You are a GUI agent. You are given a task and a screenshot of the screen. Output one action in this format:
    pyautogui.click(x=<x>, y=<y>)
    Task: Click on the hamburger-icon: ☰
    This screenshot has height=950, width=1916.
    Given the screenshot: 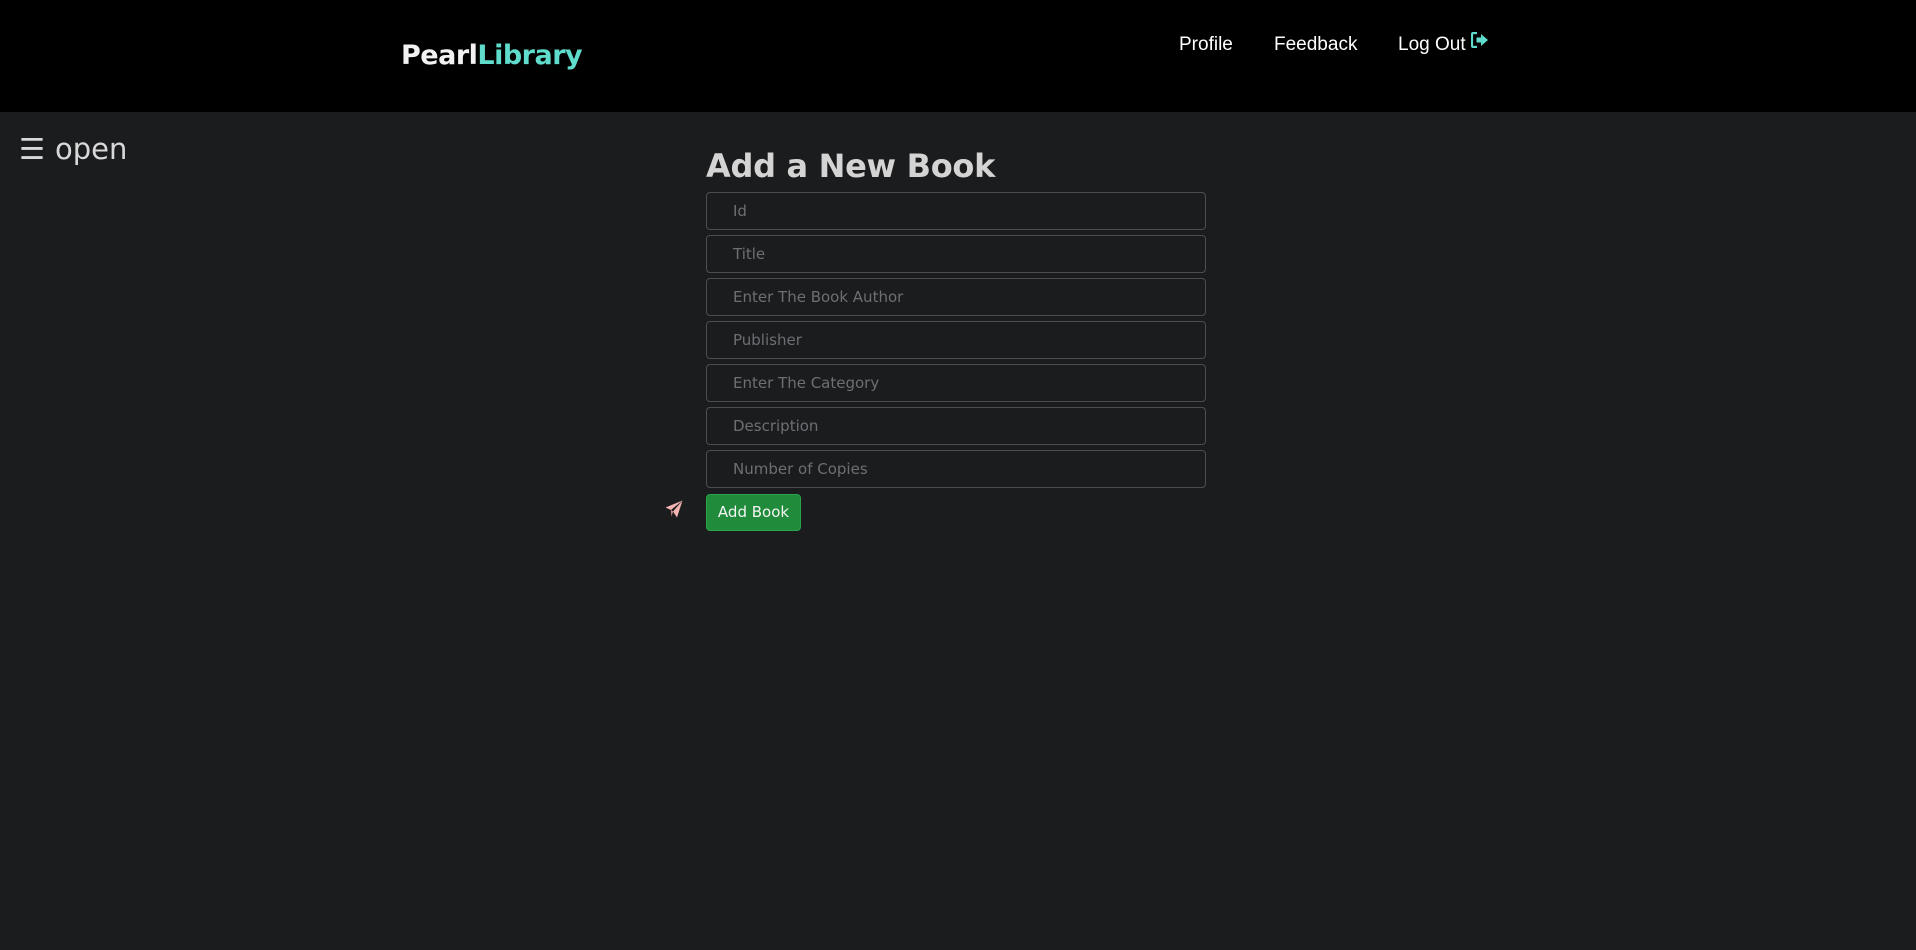 What is the action you would take?
    pyautogui.click(x=32, y=149)
    